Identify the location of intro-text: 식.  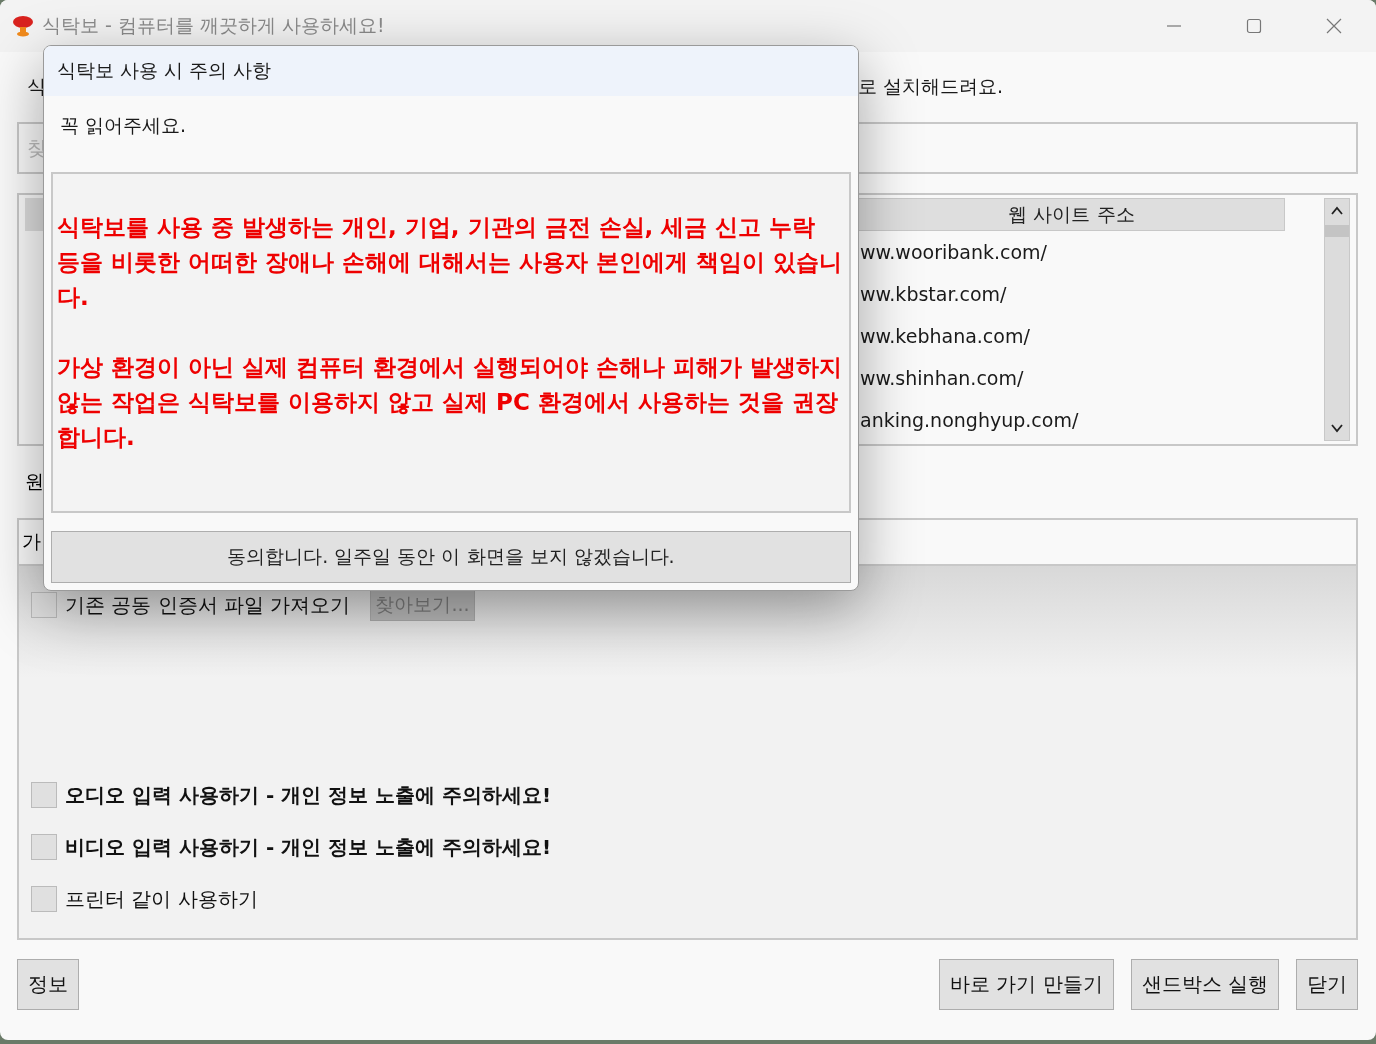
(36, 86).